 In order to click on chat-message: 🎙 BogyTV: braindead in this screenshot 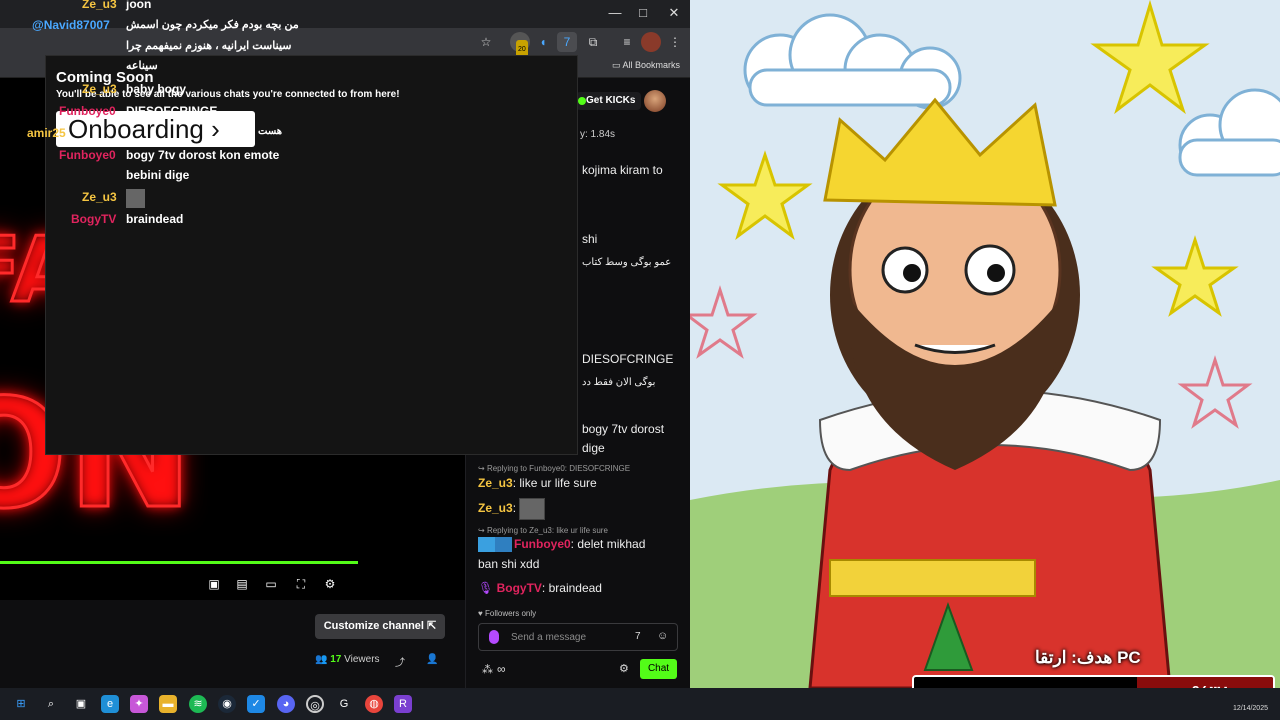, I will do `click(540, 588)`.